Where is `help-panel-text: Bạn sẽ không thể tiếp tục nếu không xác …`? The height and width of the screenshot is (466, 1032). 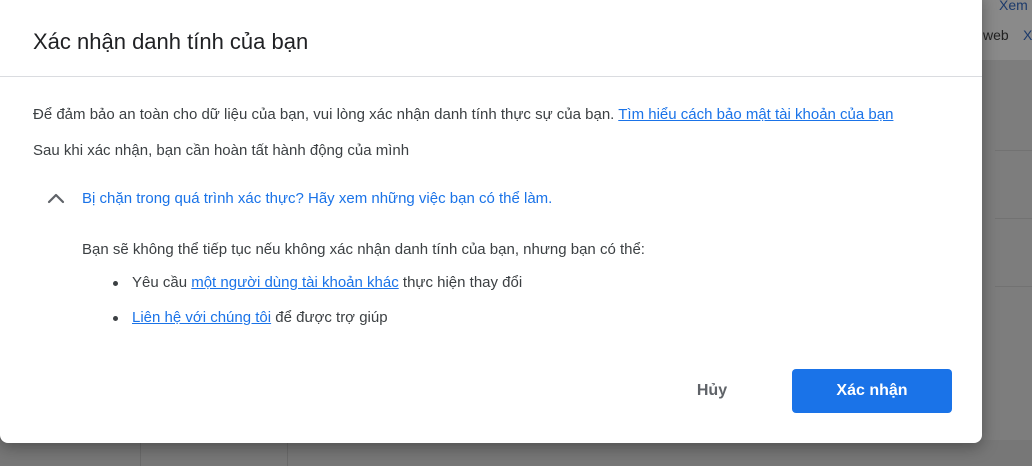
help-panel-text: Bạn sẽ không thể tiếp tục nếu không xác … is located at coordinates (363, 249).